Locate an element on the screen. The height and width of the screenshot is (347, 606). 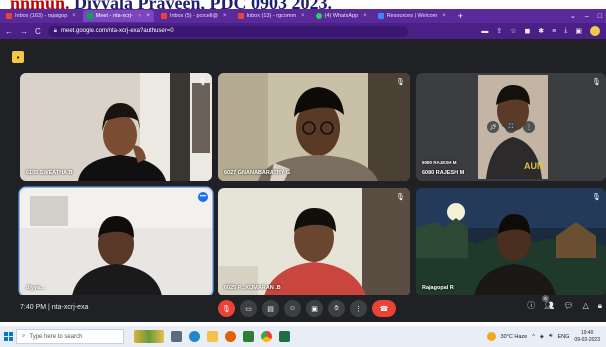
app-icon is located at coordinates (248, 336).